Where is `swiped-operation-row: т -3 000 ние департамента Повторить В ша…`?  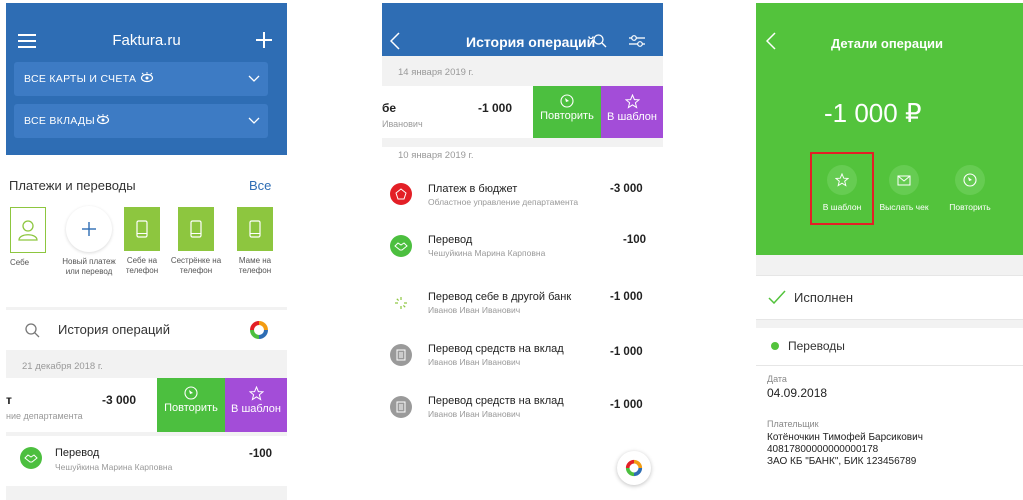 swiped-operation-row: т -3 000 ние департамента Повторить В ша… is located at coordinates (146, 405).